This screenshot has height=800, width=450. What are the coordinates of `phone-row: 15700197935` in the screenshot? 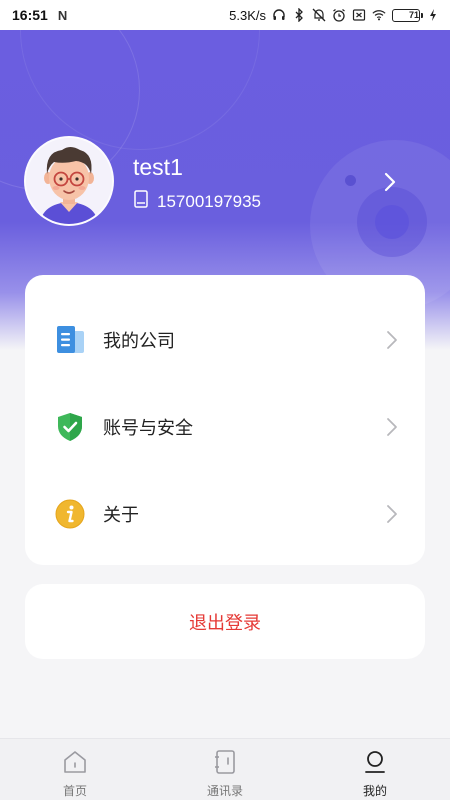 It's located at (197, 201).